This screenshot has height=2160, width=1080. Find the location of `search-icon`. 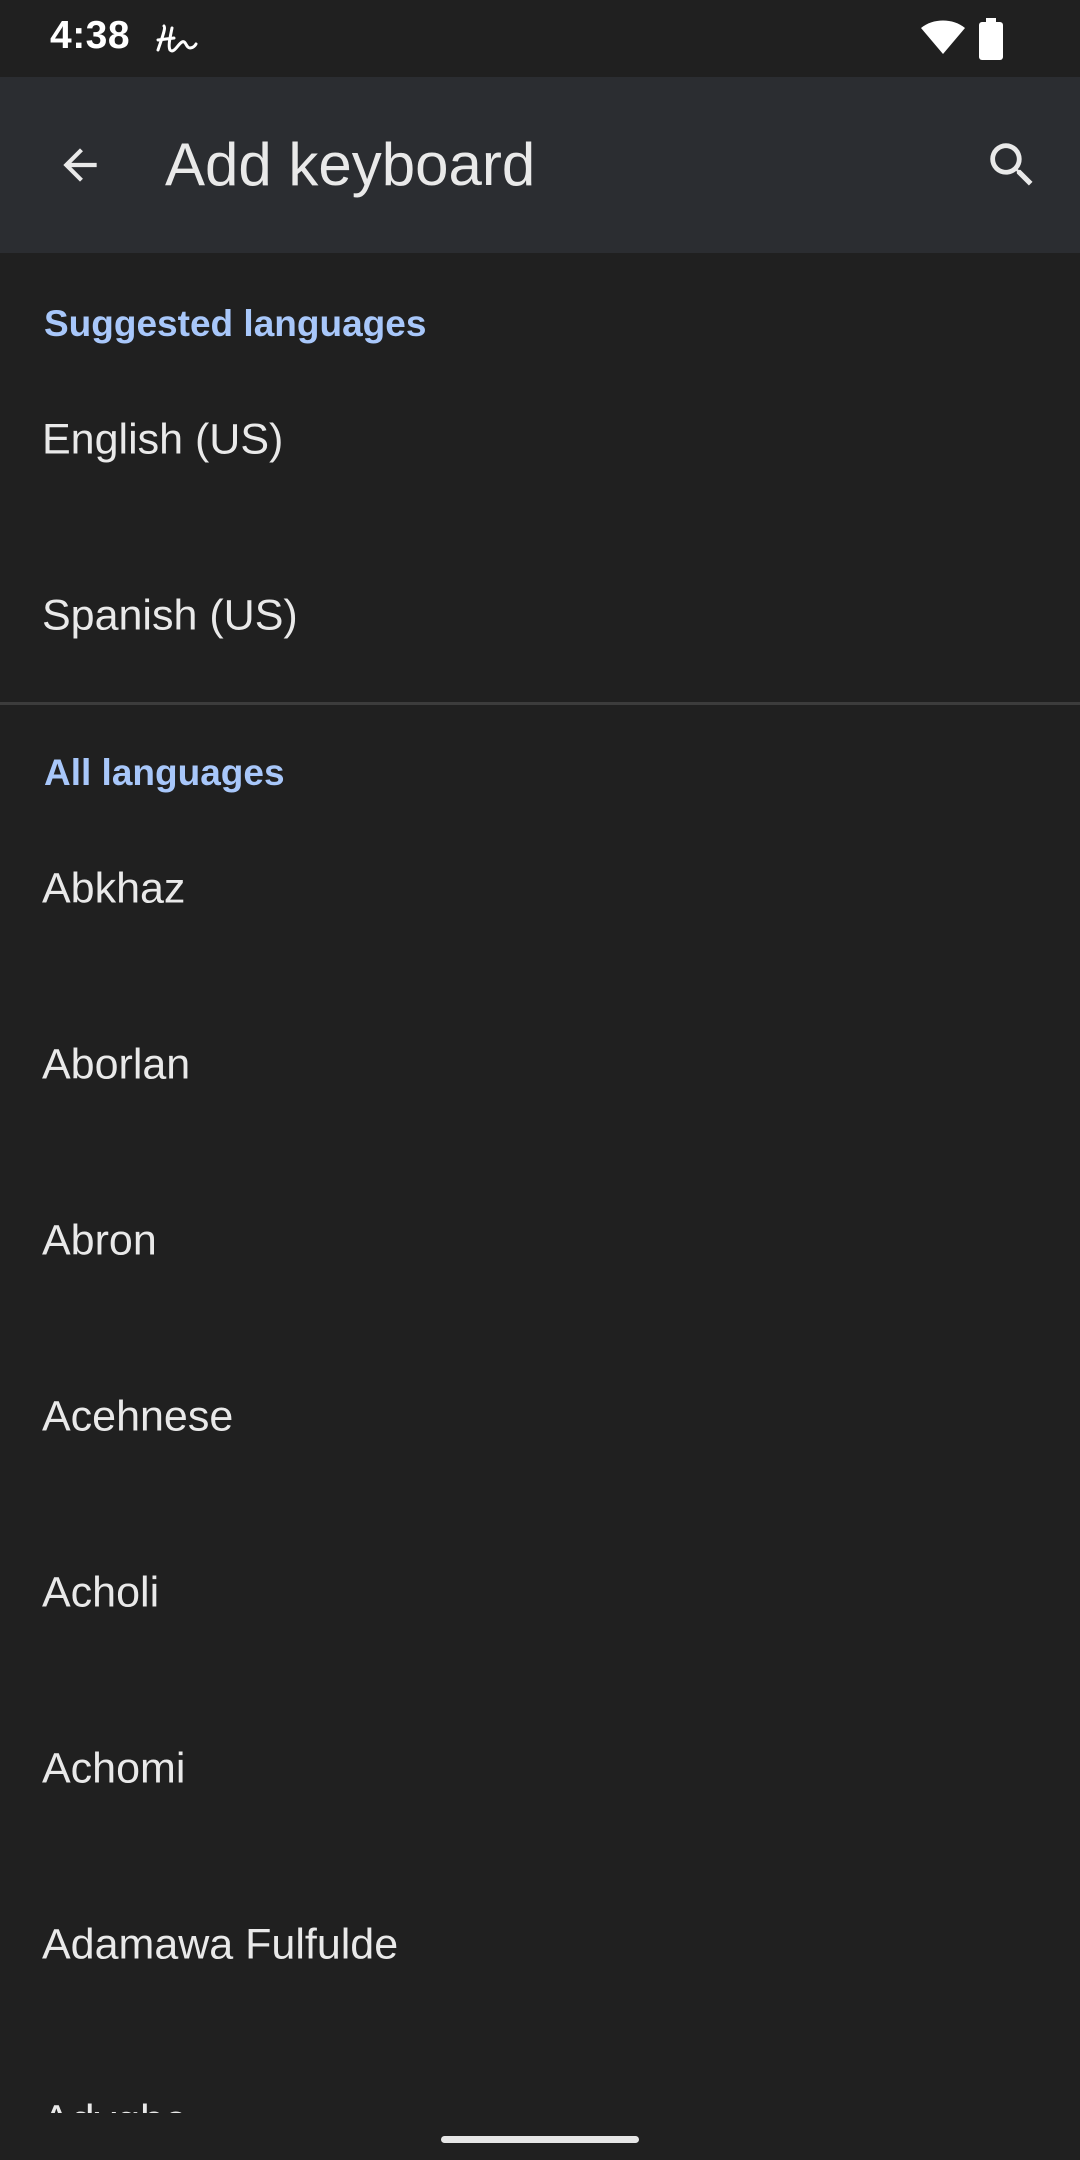

search-icon is located at coordinates (1011, 164).